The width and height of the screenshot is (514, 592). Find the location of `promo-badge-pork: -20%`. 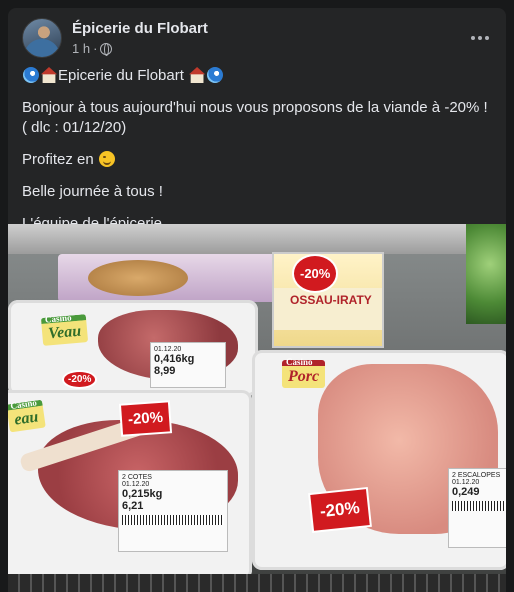

promo-badge-pork: -20% is located at coordinates (340, 510).